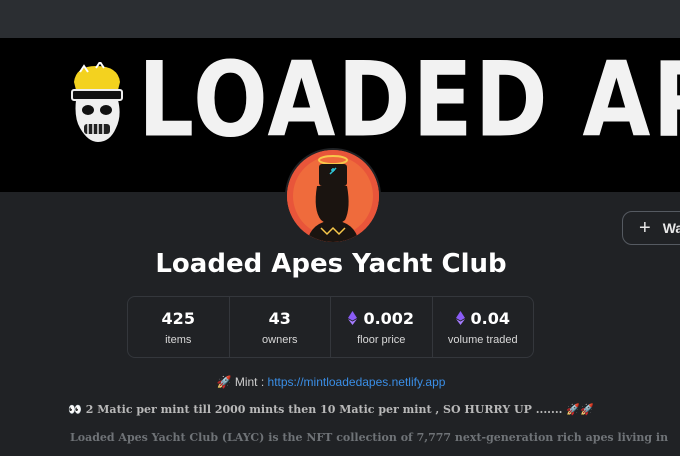  Describe the element at coordinates (331, 264) in the screenshot. I see `collection-title: Loaded Apes Yacht Club` at that location.